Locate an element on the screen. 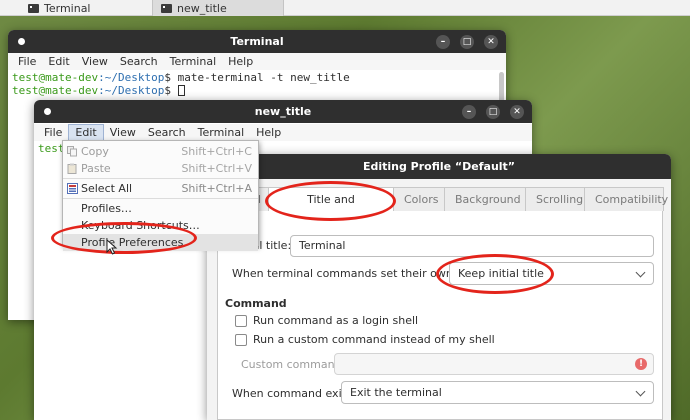 This screenshot has width=690, height=420. window-titlebar: new_title – □ ✕ is located at coordinates (283, 111).